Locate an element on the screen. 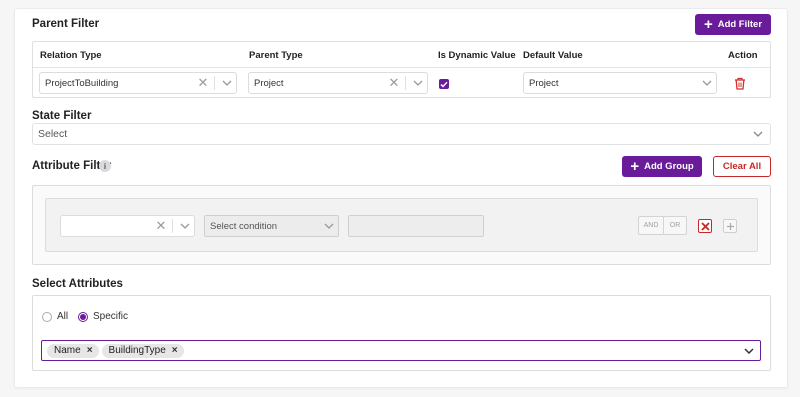 Image resolution: width=800 pixels, height=397 pixels. tag-buildingtype: BuildingType × is located at coordinates (142, 350).